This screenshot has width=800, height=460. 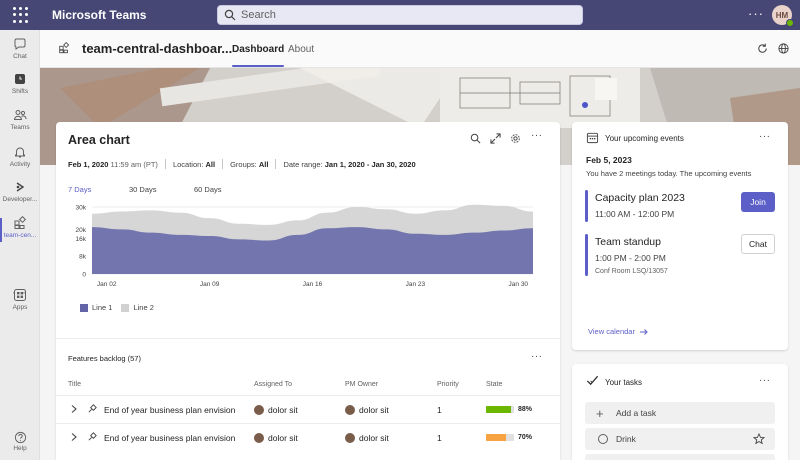 I want to click on event-time: 11:00 AM - 12:00 PM, so click(x=635, y=214).